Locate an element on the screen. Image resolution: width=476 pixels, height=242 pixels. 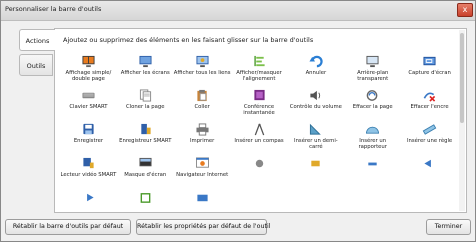
tool-label: Effacer la page is located at coordinates (372, 107).